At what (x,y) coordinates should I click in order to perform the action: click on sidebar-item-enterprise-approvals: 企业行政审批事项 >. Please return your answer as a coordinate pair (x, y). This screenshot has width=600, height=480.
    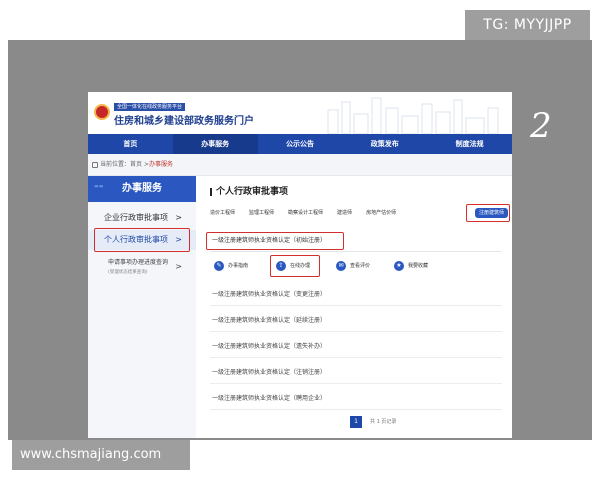
    Looking at the image, I should click on (142, 218).